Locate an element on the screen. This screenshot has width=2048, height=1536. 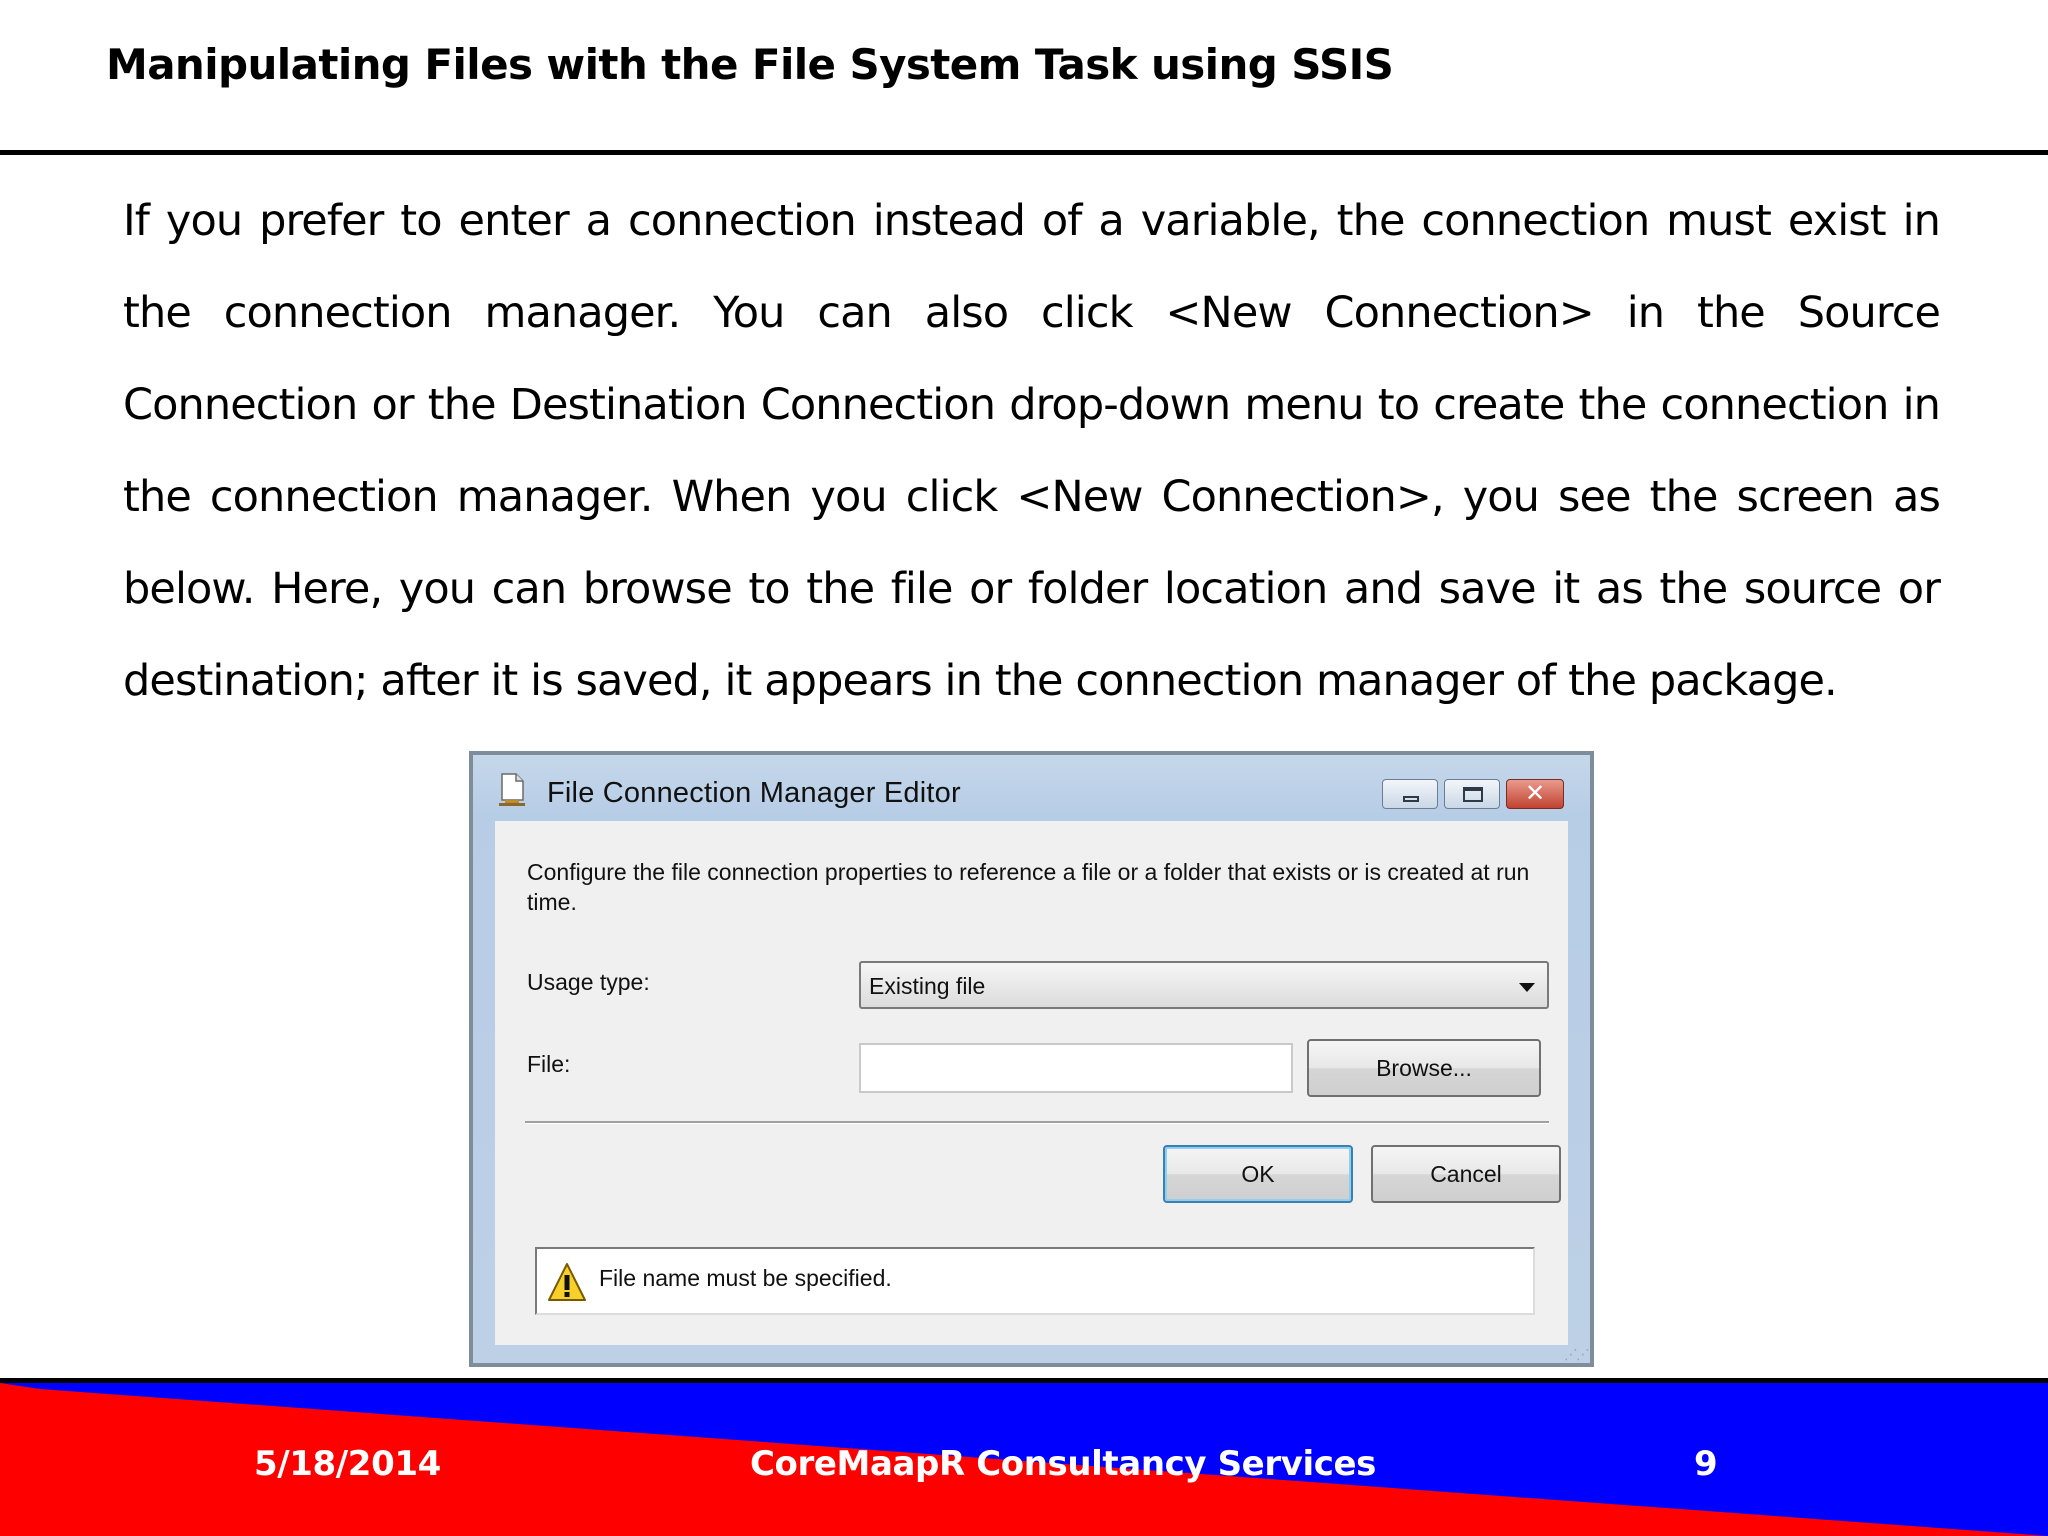
dropdown-arrow-icon is located at coordinates (1527, 987).